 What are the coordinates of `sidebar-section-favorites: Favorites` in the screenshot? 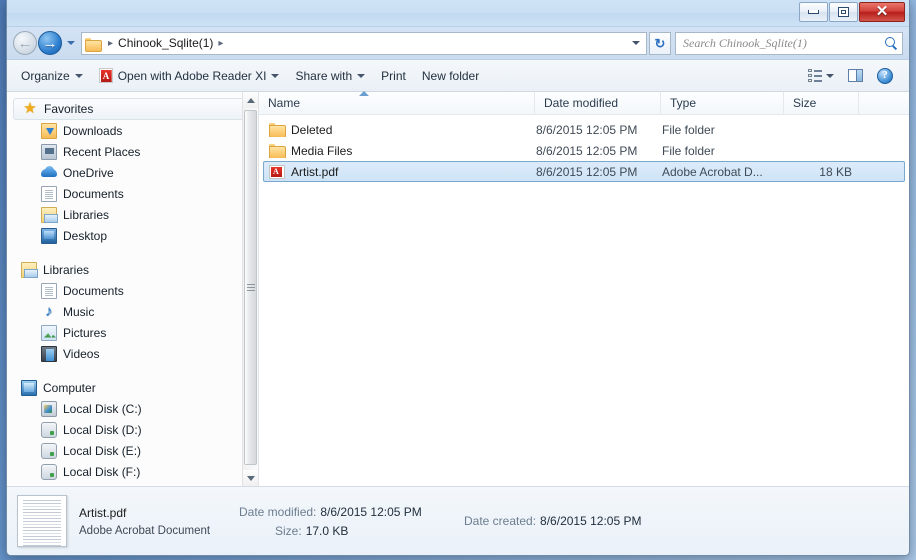 It's located at (132, 109).